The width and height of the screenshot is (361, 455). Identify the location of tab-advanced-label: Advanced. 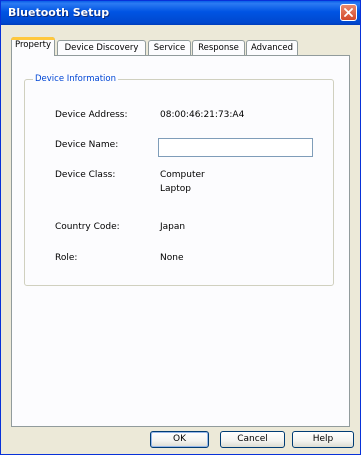
(272, 48).